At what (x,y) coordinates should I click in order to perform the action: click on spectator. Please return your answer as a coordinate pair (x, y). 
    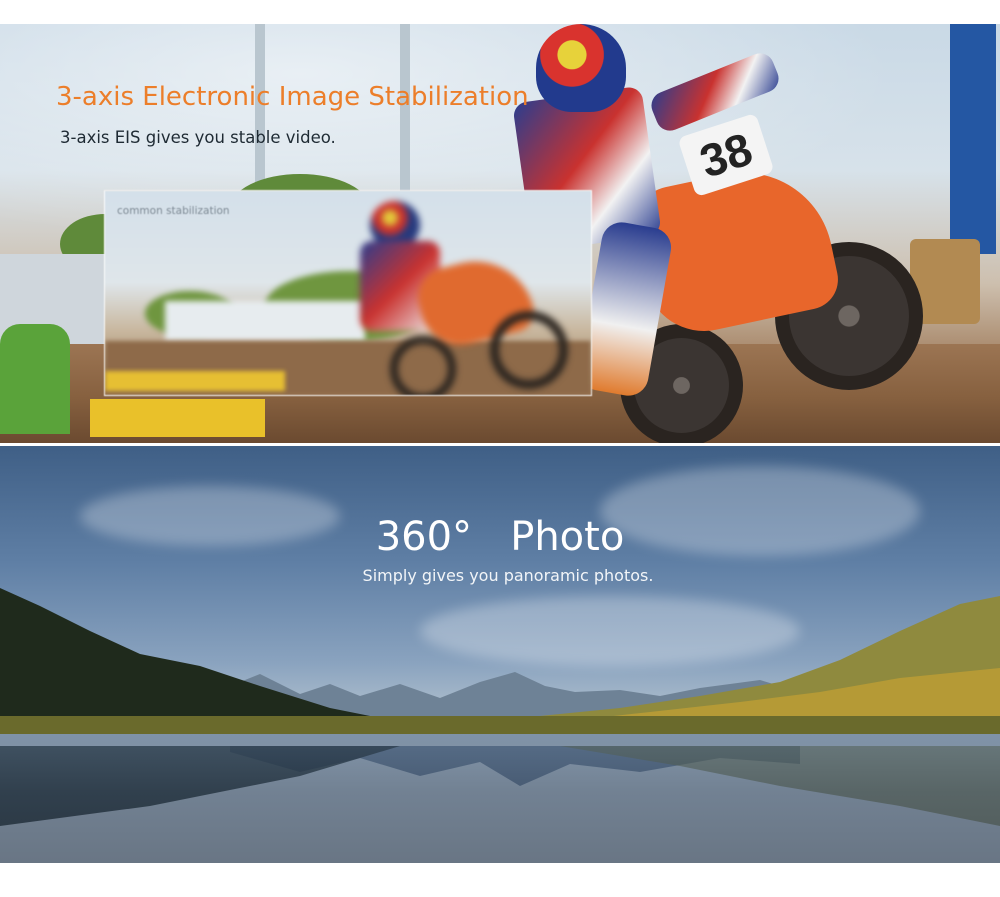
    Looking at the image, I should click on (35, 379).